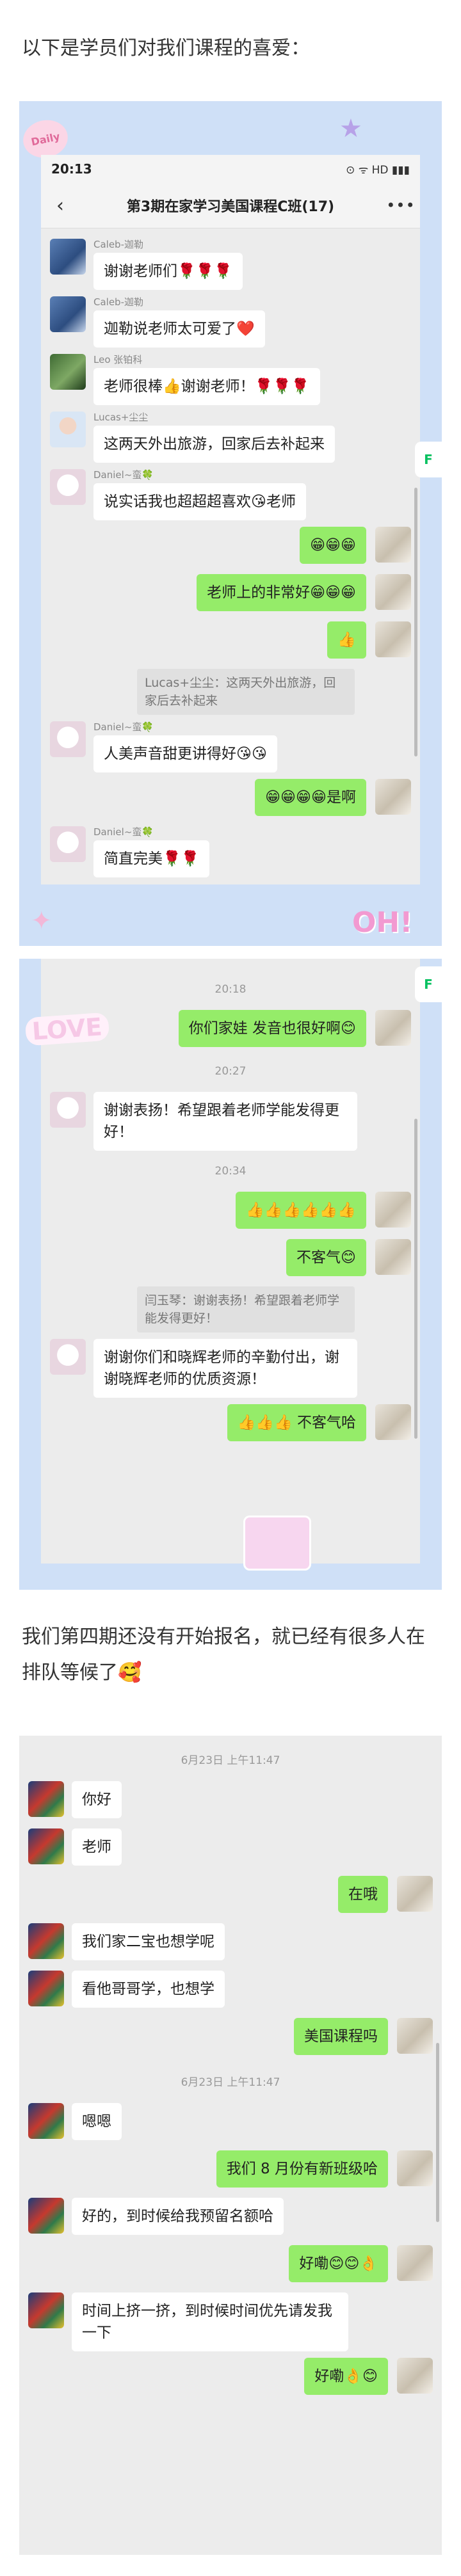  What do you see at coordinates (272, 1028) in the screenshot?
I see `message-bubble: 你们家娃 发音也很好啊😊` at bounding box center [272, 1028].